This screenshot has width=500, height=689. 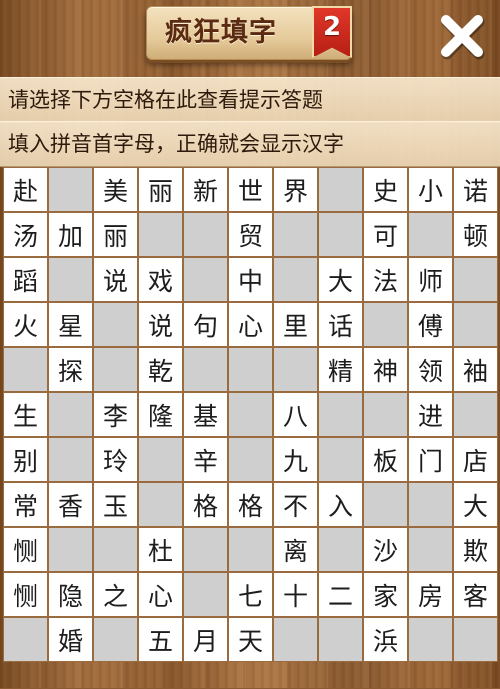 I want to click on grid-cell: 家, so click(x=385, y=594).